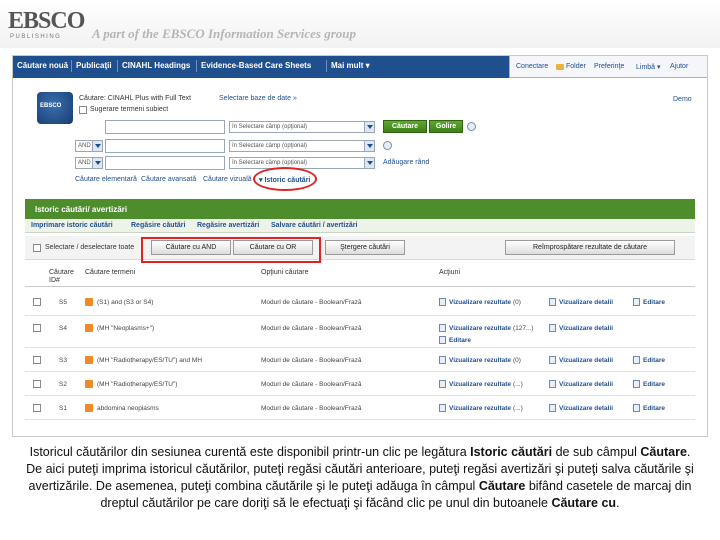  I want to click on visual-search-link: Căutare vizuală, so click(227, 179).